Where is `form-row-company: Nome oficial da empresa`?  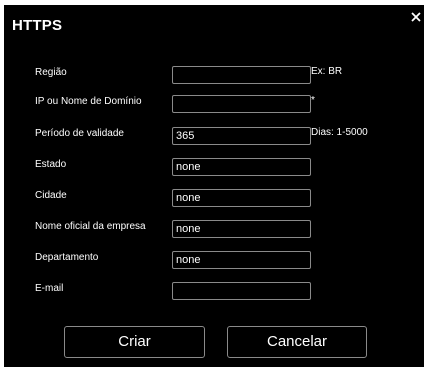 form-row-company: Nome oficial da empresa is located at coordinates (214, 229).